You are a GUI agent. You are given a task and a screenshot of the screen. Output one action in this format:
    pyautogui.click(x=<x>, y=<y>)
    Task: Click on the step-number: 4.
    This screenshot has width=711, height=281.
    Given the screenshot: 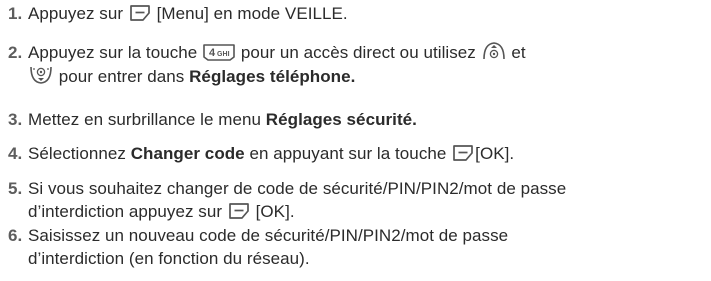 What is the action you would take?
    pyautogui.click(x=15, y=153)
    